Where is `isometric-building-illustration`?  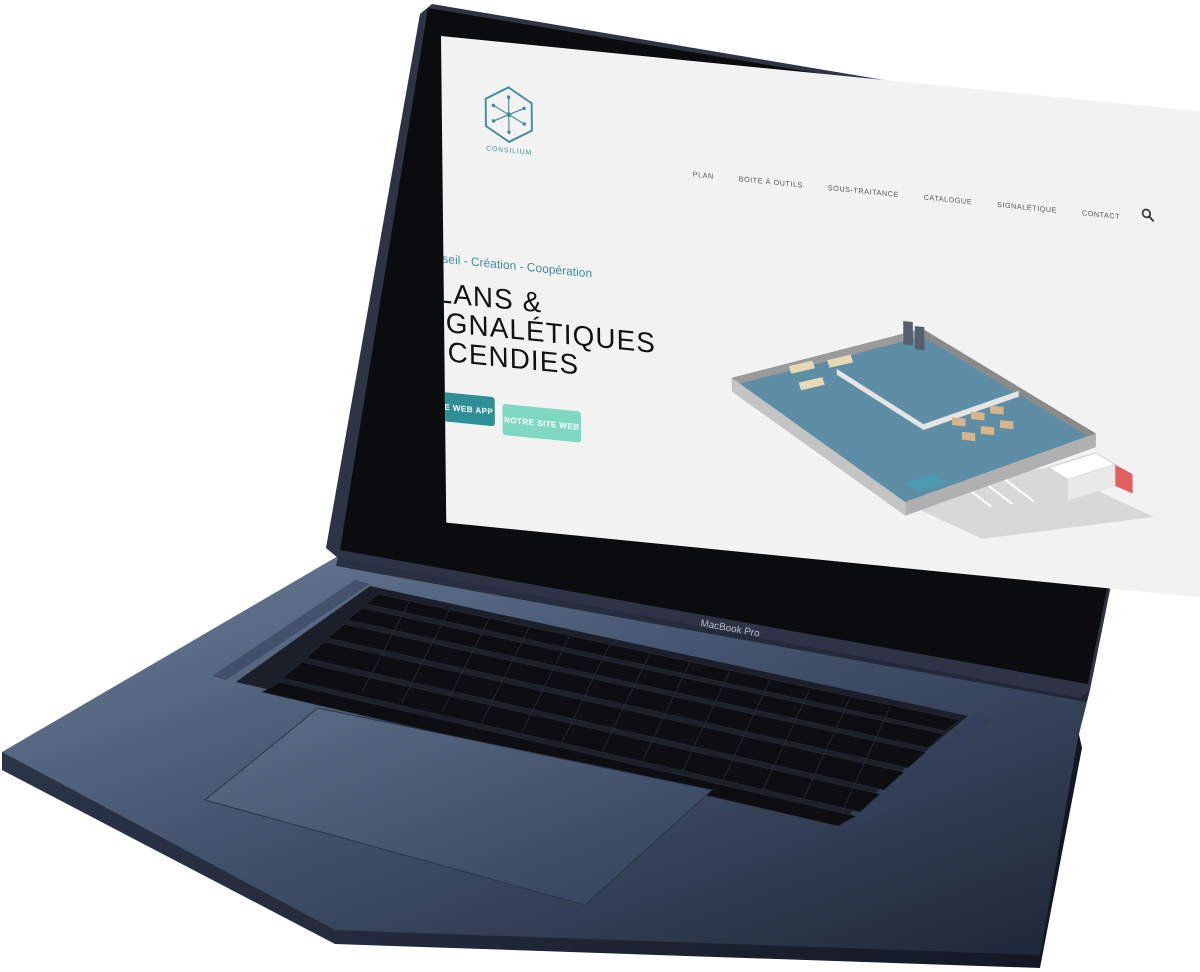 isometric-building-illustration is located at coordinates (942, 430).